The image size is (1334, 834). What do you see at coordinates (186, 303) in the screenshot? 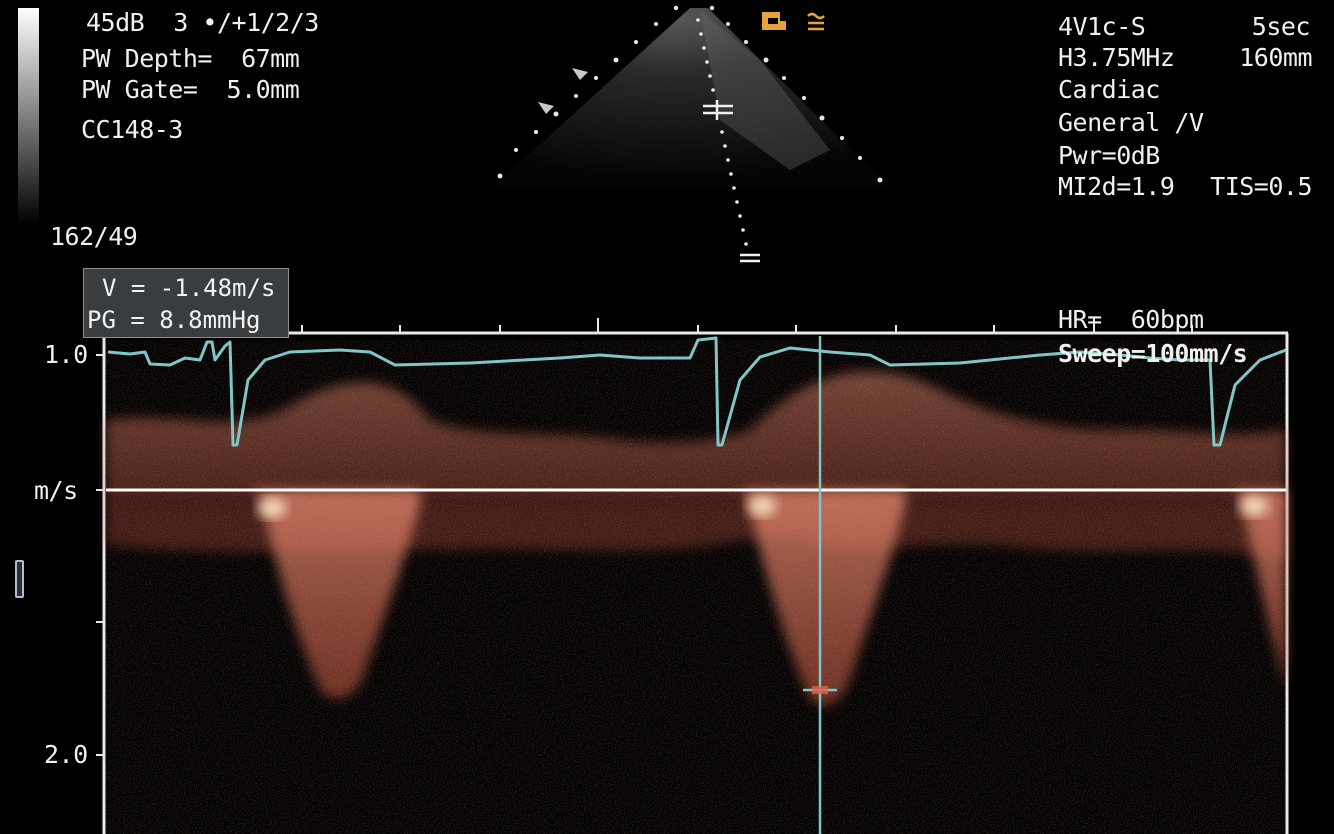
I see `measurement-box: V = -1.48m/s PG = 8.8mmHg` at bounding box center [186, 303].